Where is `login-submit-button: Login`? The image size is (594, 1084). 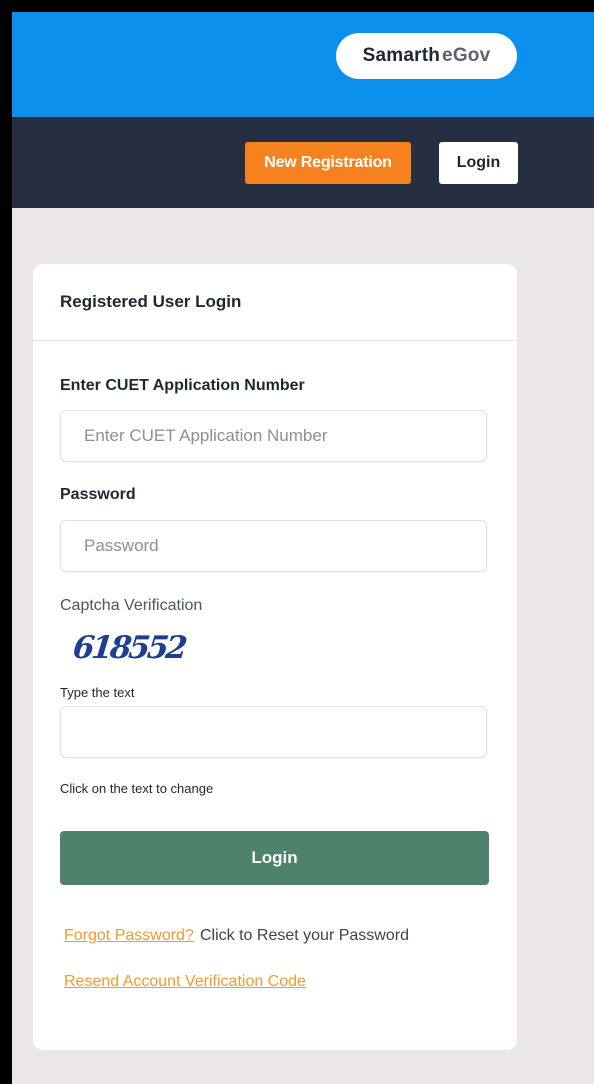
login-submit-button: Login is located at coordinates (274, 858).